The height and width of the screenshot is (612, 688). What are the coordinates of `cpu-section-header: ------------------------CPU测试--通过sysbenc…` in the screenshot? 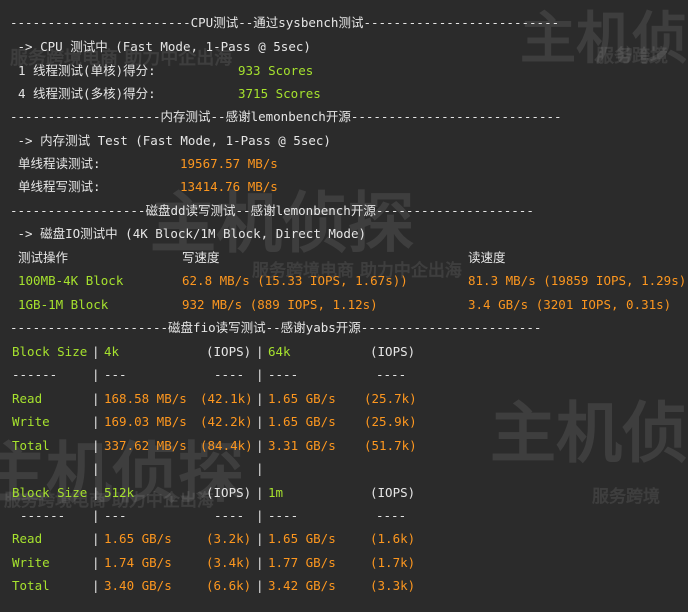 It's located at (285, 22).